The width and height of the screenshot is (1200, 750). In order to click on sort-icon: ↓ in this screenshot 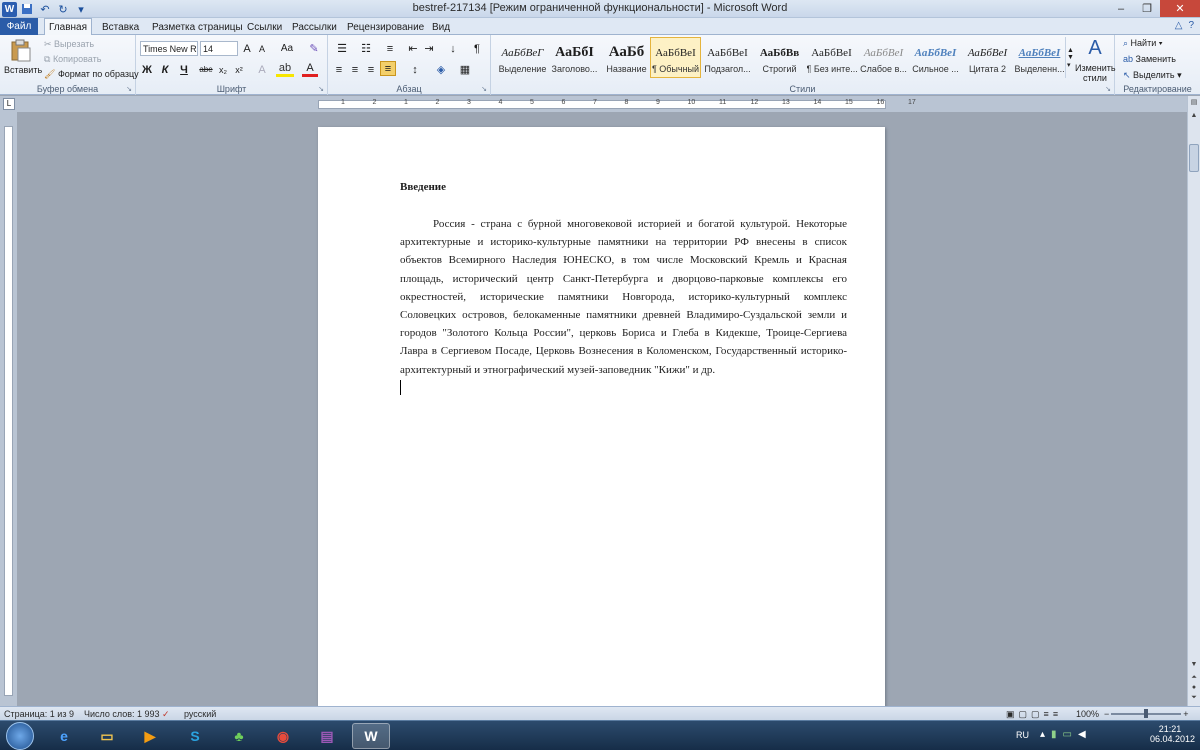, I will do `click(453, 48)`.